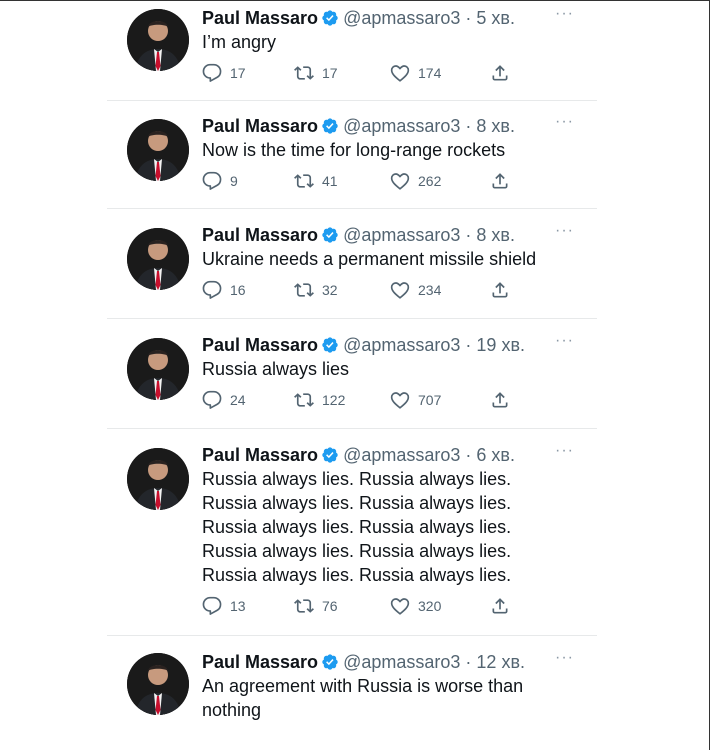 This screenshot has width=710, height=750. What do you see at coordinates (276, 369) in the screenshot?
I see `tweet-text: Russia always lies` at bounding box center [276, 369].